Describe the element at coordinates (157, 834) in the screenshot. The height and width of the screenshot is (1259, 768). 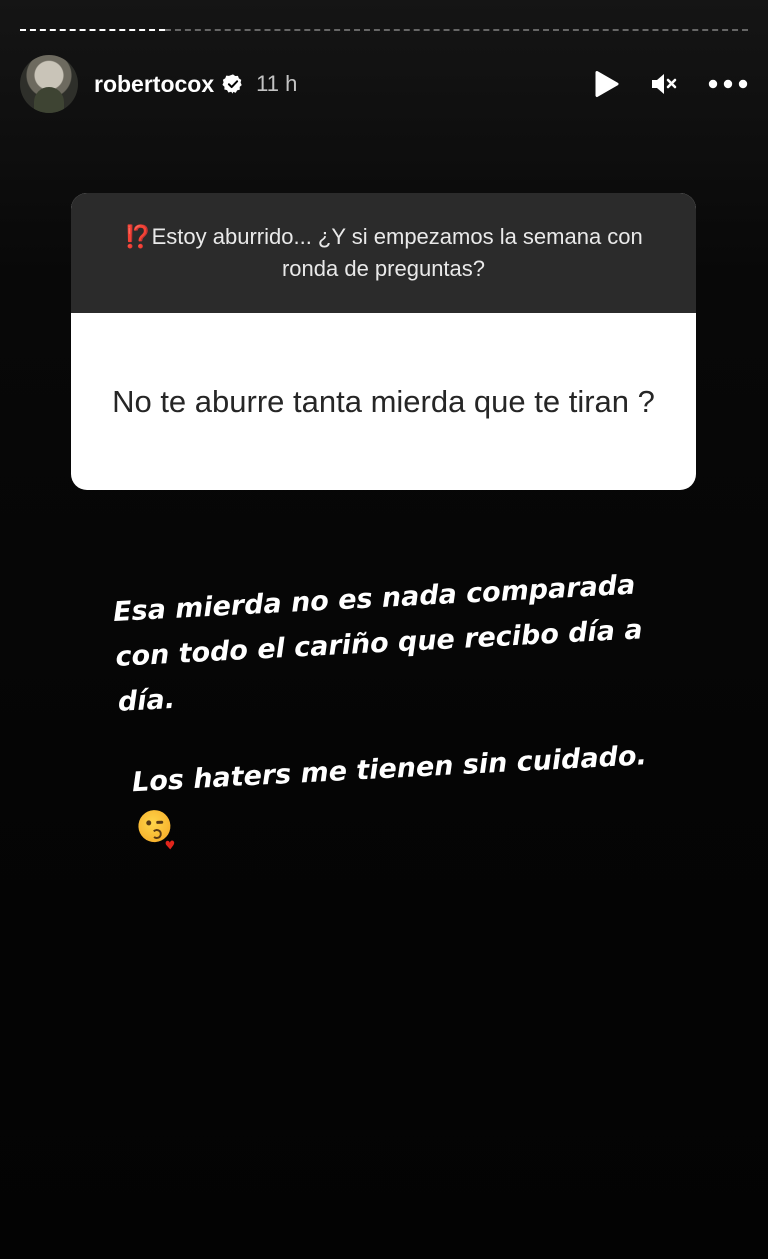
I see `emoji-mouth` at that location.